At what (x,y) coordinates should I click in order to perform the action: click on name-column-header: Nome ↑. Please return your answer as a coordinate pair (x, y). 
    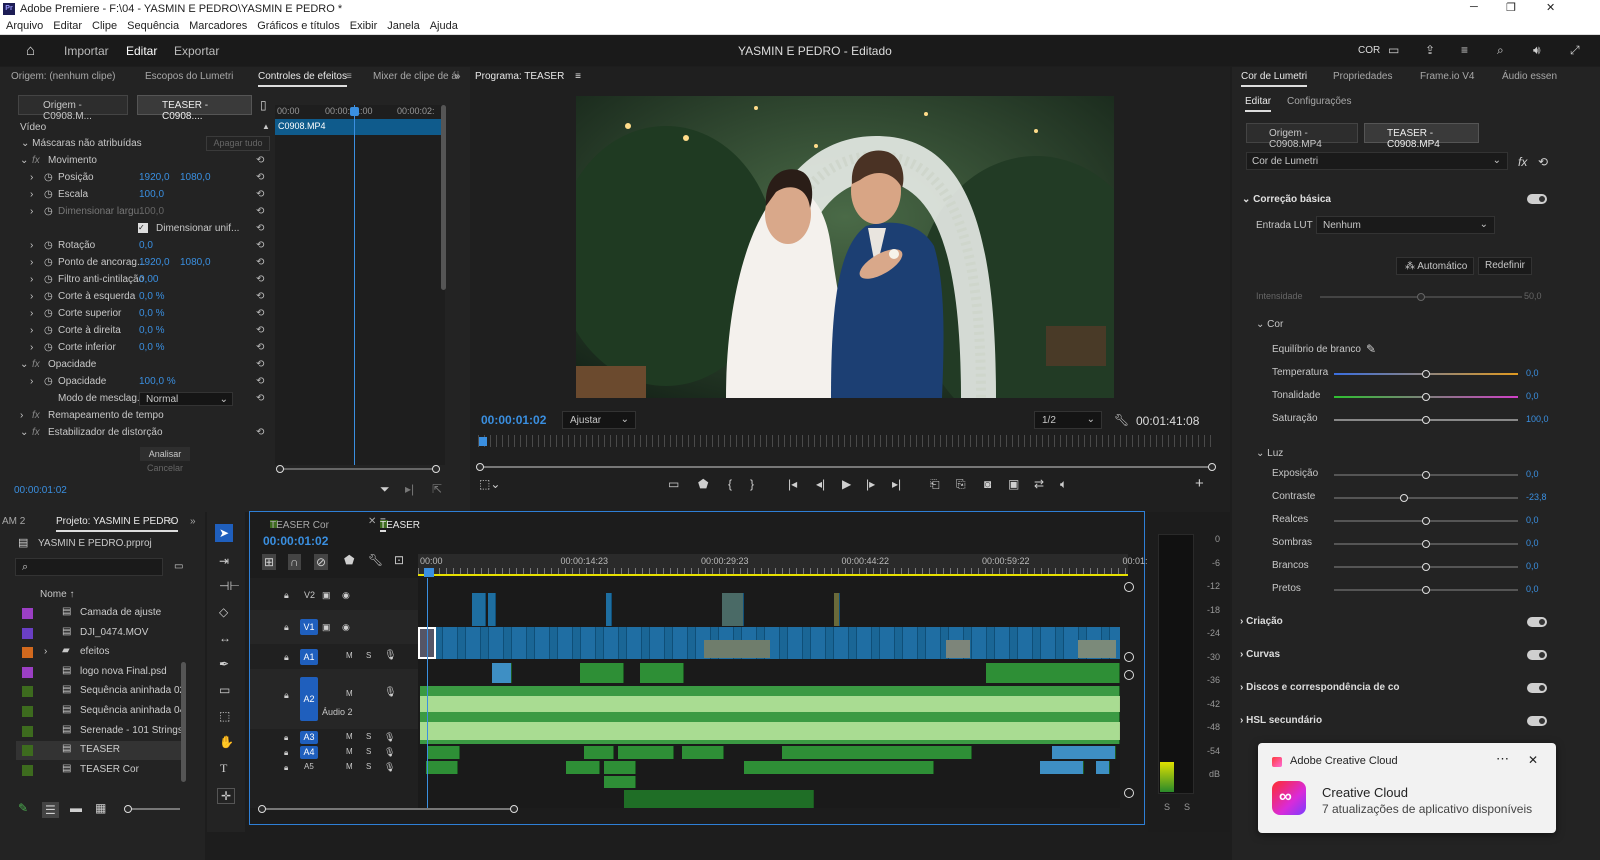
    Looking at the image, I should click on (57, 594).